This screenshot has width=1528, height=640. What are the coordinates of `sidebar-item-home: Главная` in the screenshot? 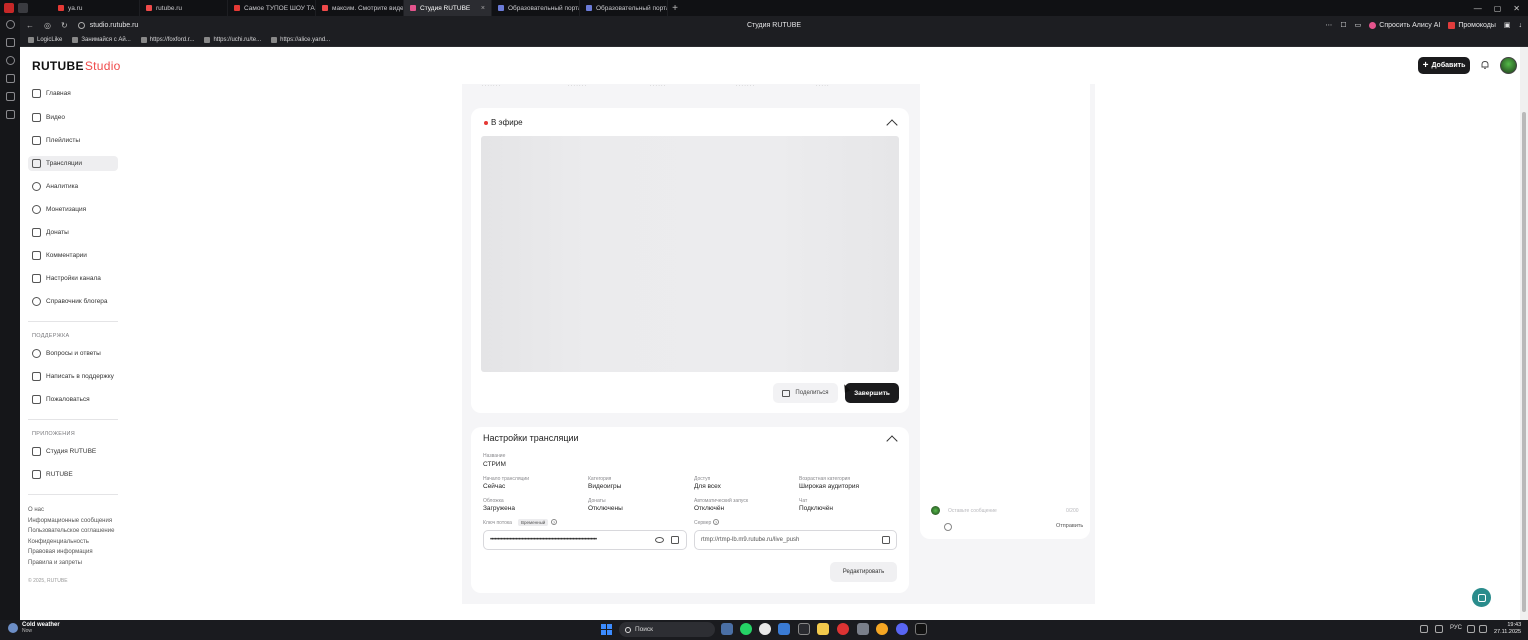 It's located at (73, 93).